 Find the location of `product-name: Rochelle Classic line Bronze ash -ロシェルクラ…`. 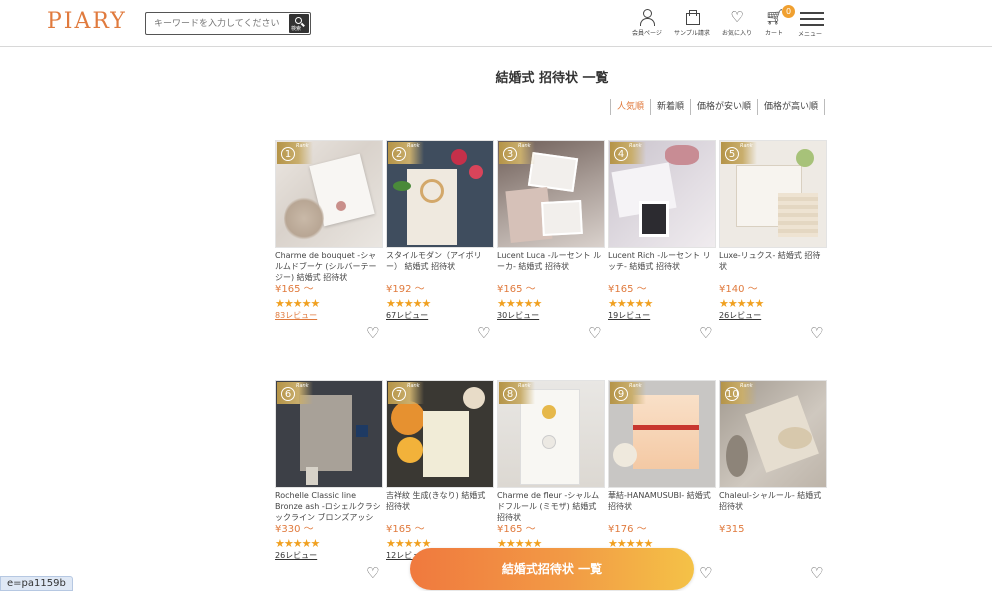

product-name: Rochelle Classic line Bronze ash -ロシェルクラ… is located at coordinates (329, 507).